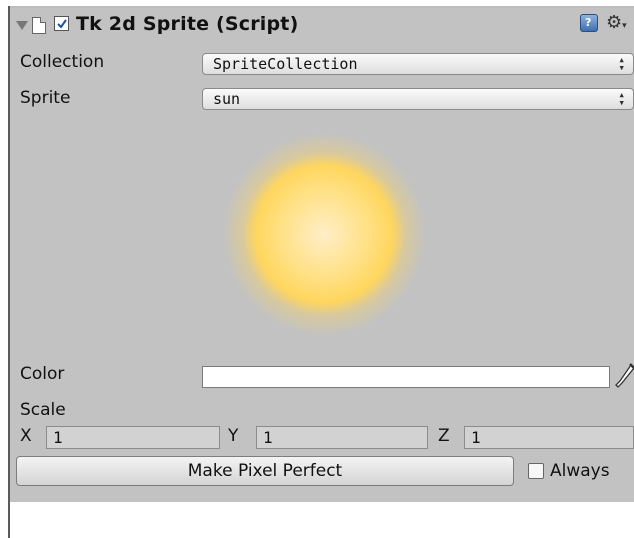 This screenshot has width=634, height=538. I want to click on eyedropper-icon, so click(624, 379).